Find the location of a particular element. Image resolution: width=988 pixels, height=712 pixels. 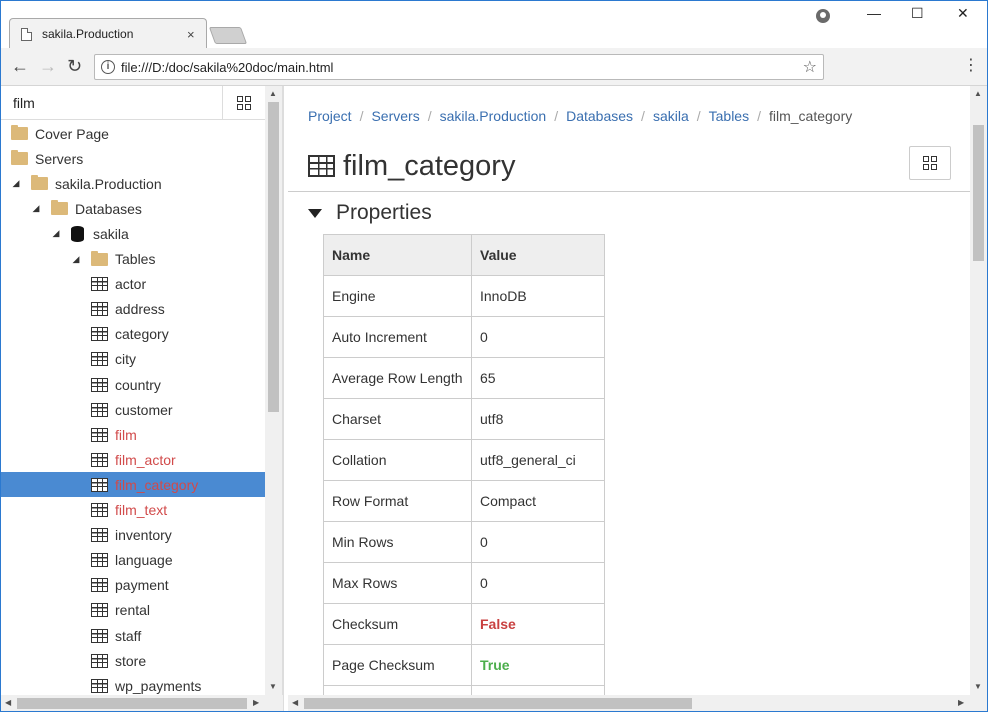

tree-search-input is located at coordinates (113, 103).